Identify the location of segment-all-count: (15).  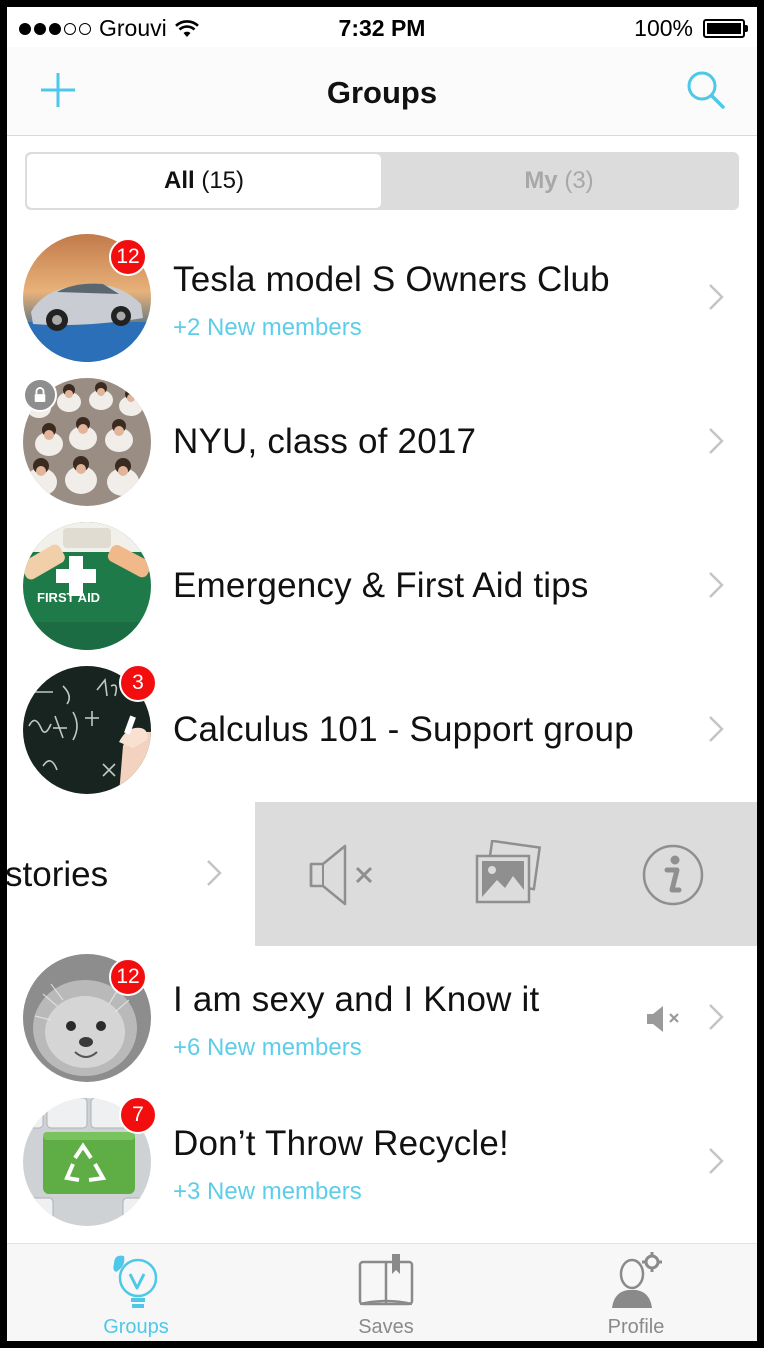
(223, 180).